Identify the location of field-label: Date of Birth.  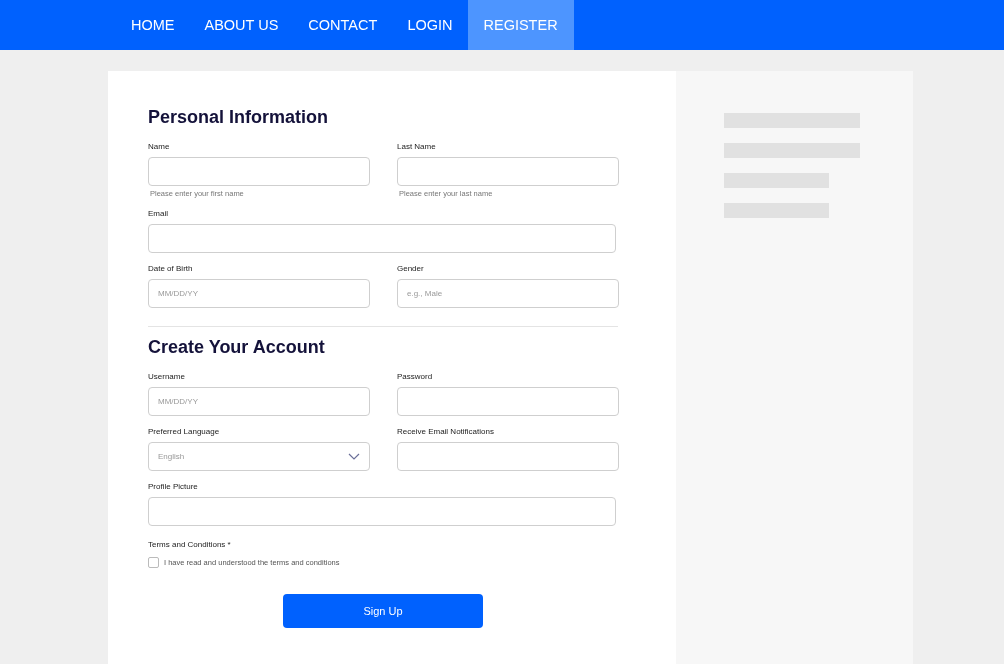
(171, 268).